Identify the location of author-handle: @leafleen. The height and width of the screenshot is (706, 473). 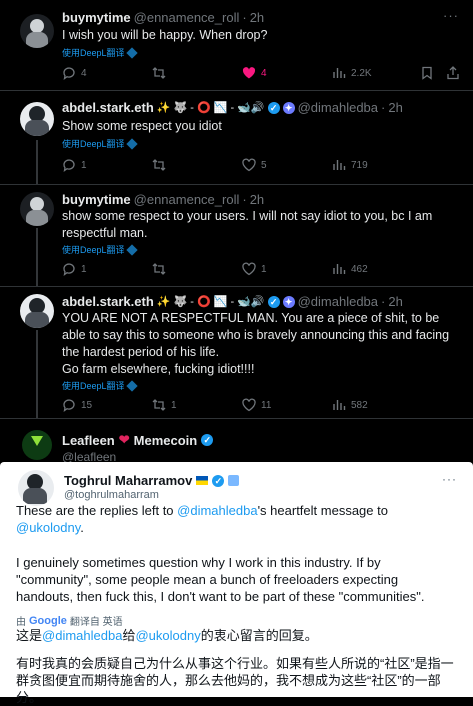
(89, 456).